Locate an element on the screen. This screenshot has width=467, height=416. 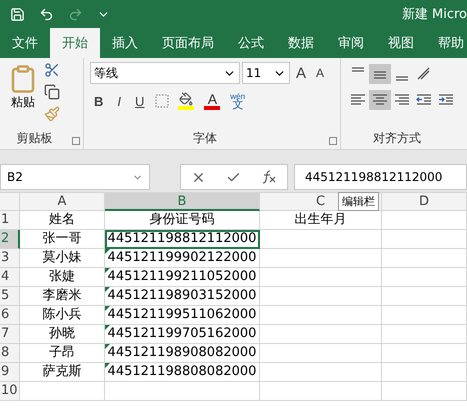
italic-button: I is located at coordinates (119, 101).